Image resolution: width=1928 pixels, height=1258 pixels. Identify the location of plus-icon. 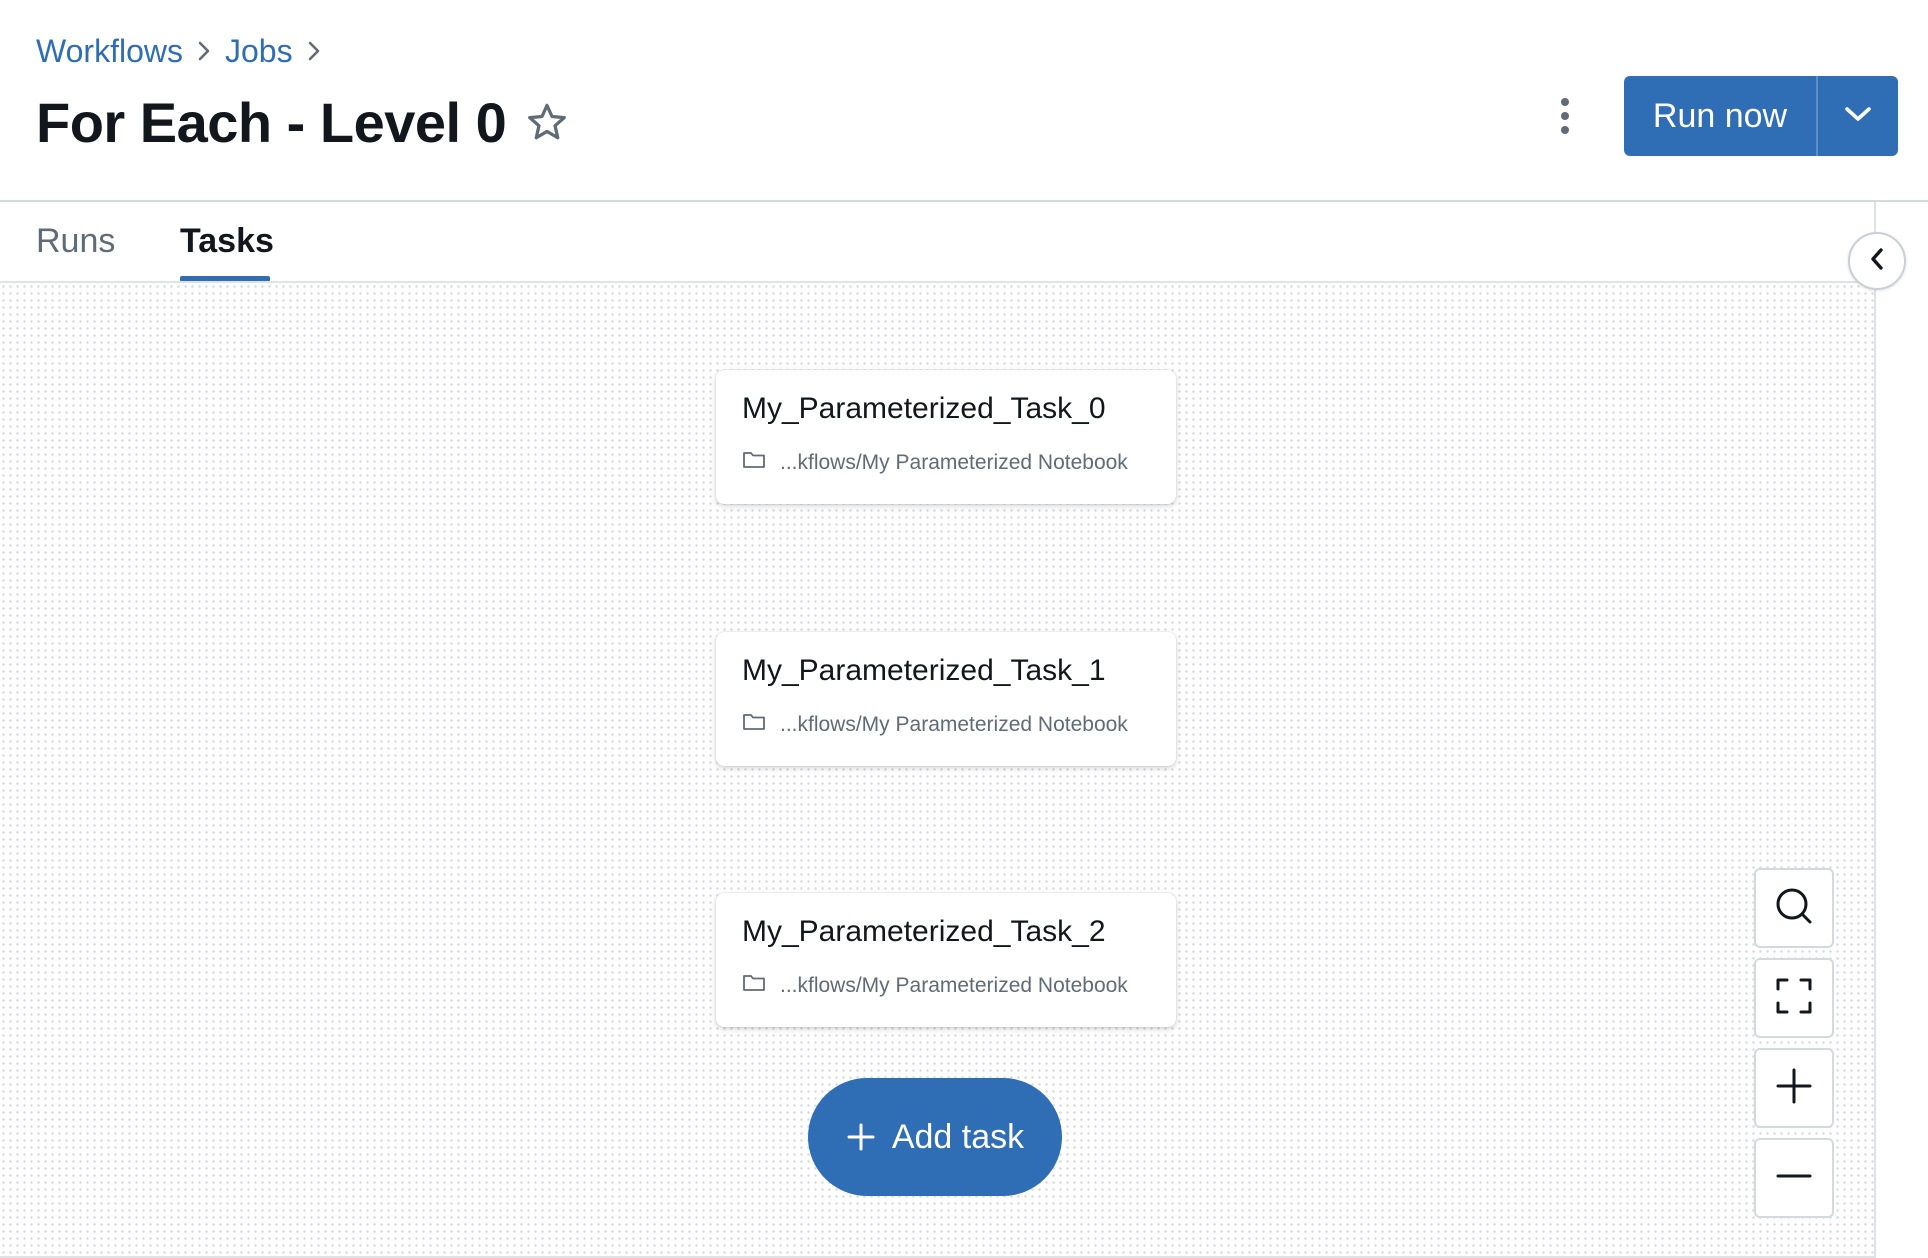
(861, 1137).